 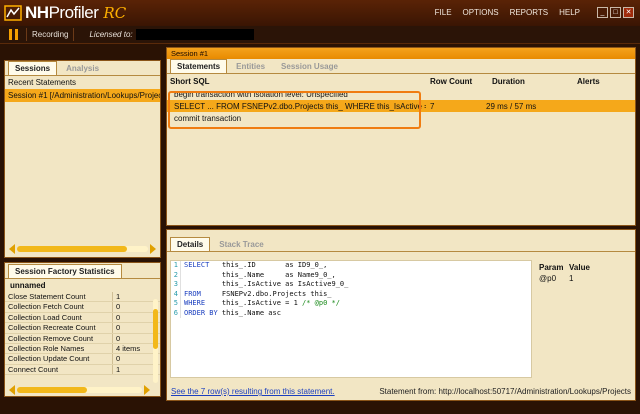 I want to click on column-alerts: Alerts, so click(x=597, y=81).